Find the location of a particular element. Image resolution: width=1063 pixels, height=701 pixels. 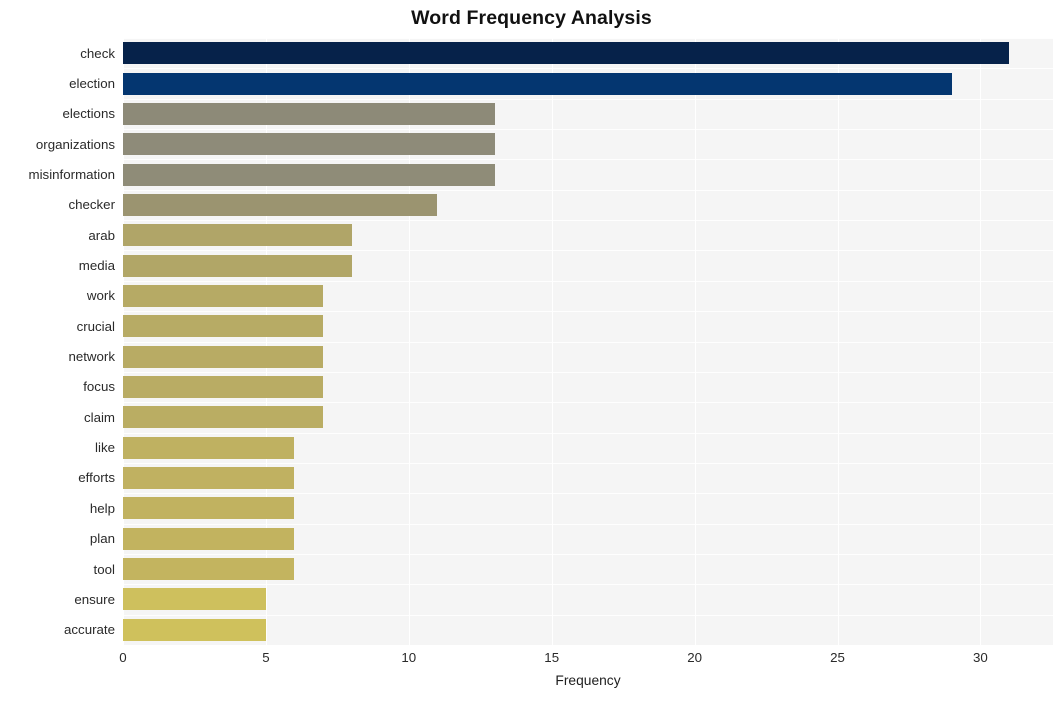

y-tick-label-focus: focus is located at coordinates (99, 387).